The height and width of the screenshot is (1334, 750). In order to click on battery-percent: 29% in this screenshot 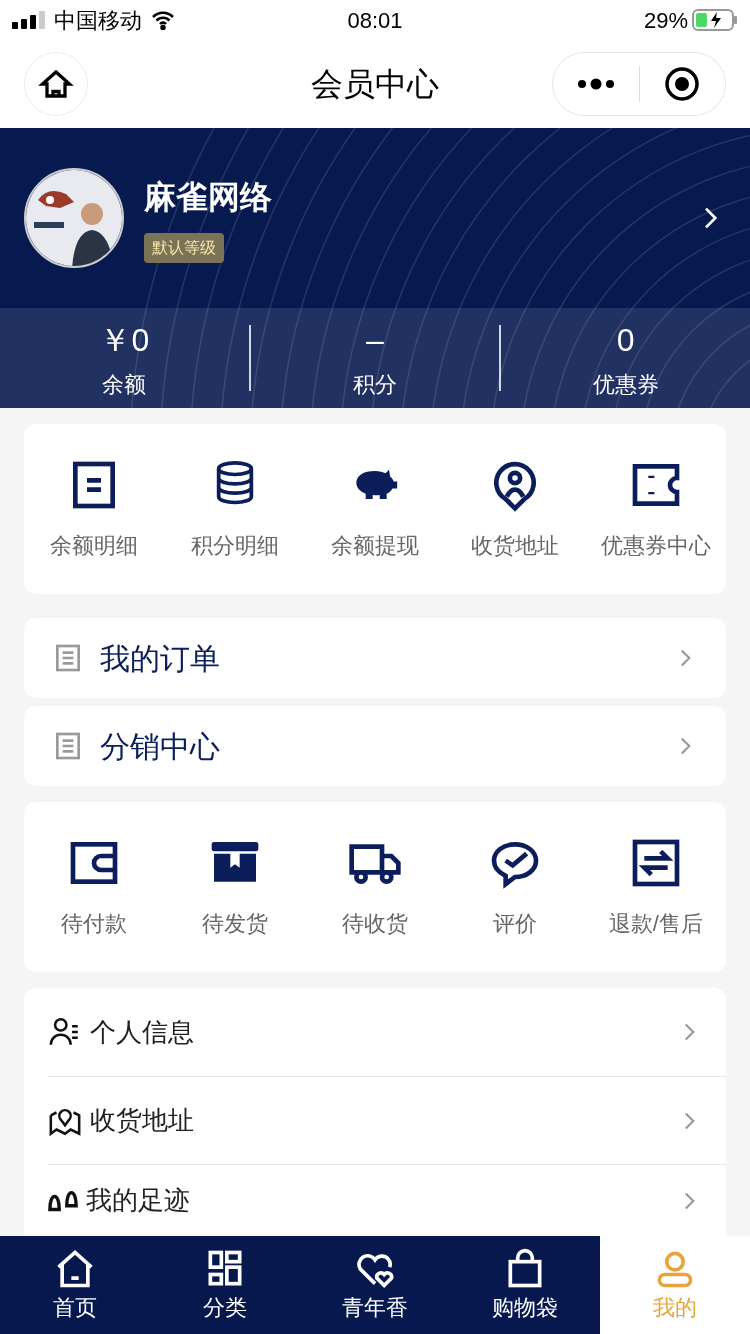, I will do `click(665, 20)`.